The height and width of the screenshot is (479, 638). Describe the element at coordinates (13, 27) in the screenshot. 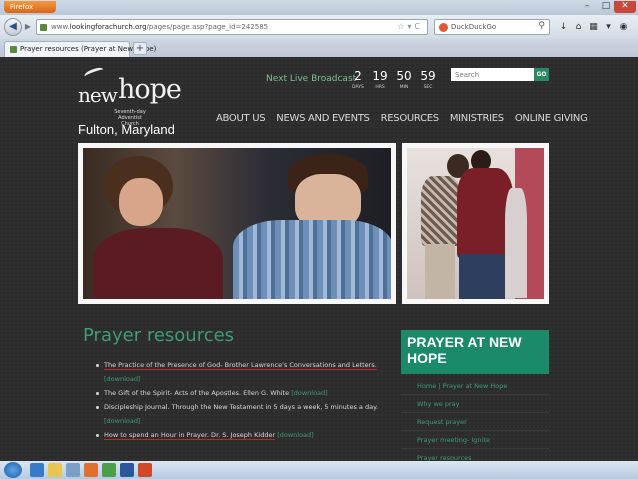

I see `back-arrow-icon: ◀` at that location.